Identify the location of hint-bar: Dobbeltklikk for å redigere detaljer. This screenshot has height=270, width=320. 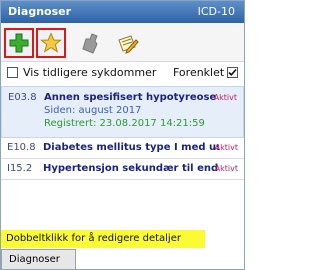
(103, 239).